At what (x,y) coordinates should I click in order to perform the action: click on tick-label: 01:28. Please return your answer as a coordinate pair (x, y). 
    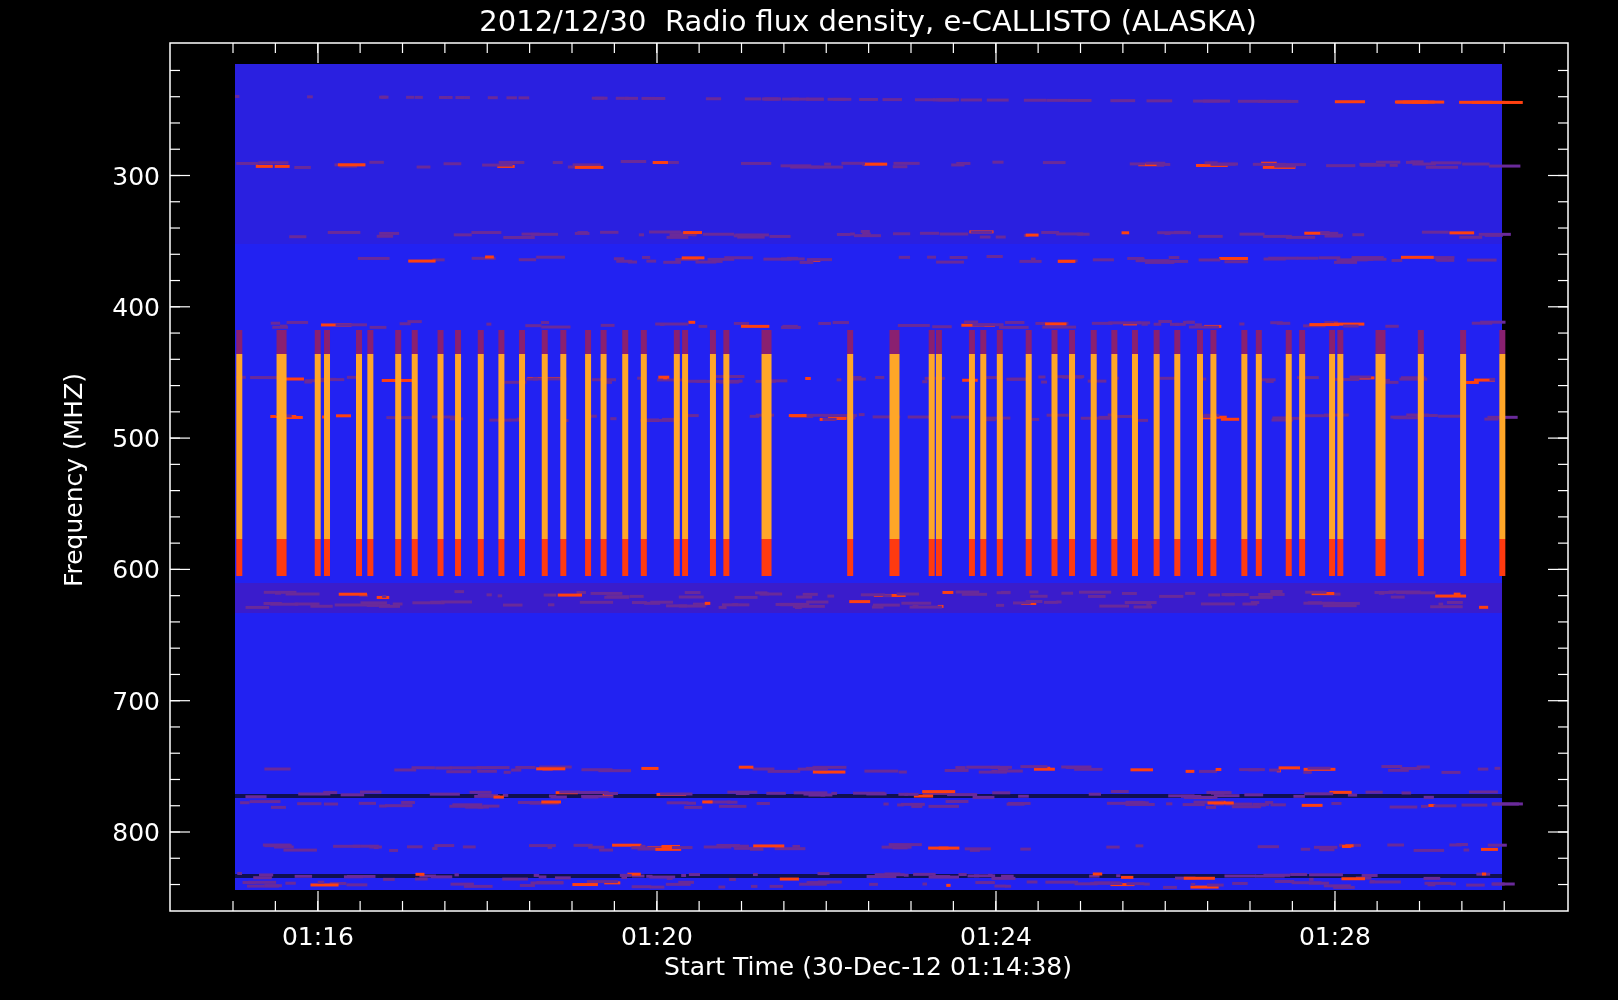
    Looking at the image, I should click on (1335, 936).